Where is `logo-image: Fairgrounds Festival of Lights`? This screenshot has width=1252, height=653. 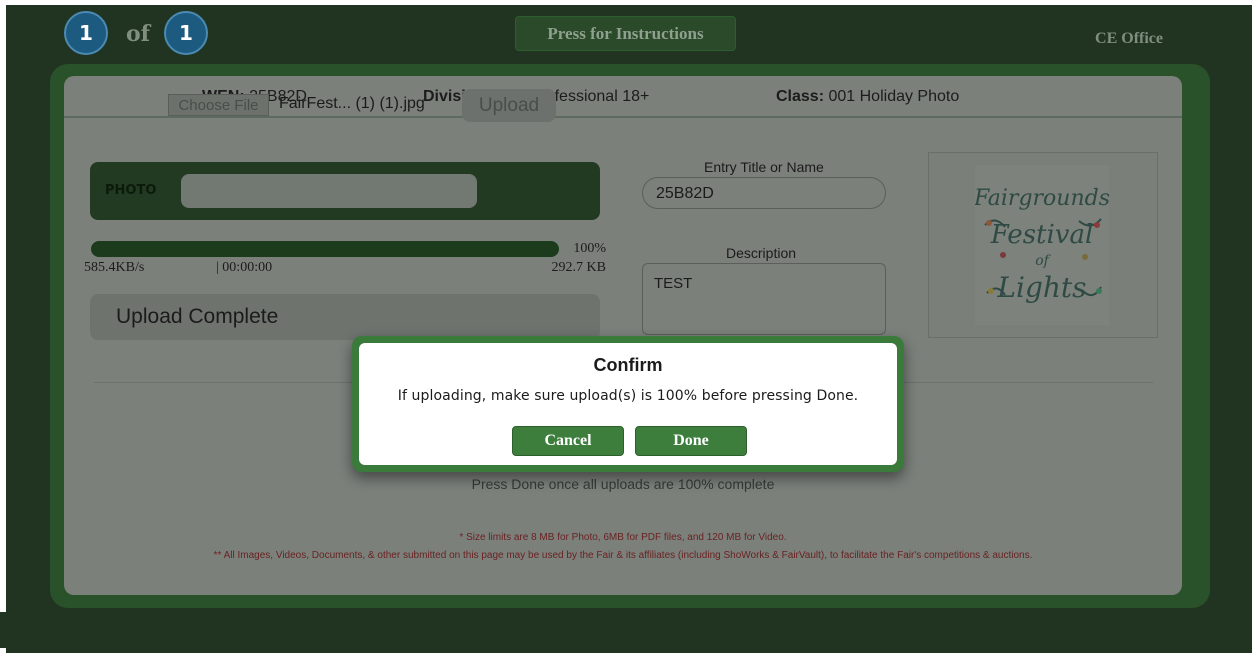
logo-image: Fairgrounds Festival of Lights is located at coordinates (1041, 245).